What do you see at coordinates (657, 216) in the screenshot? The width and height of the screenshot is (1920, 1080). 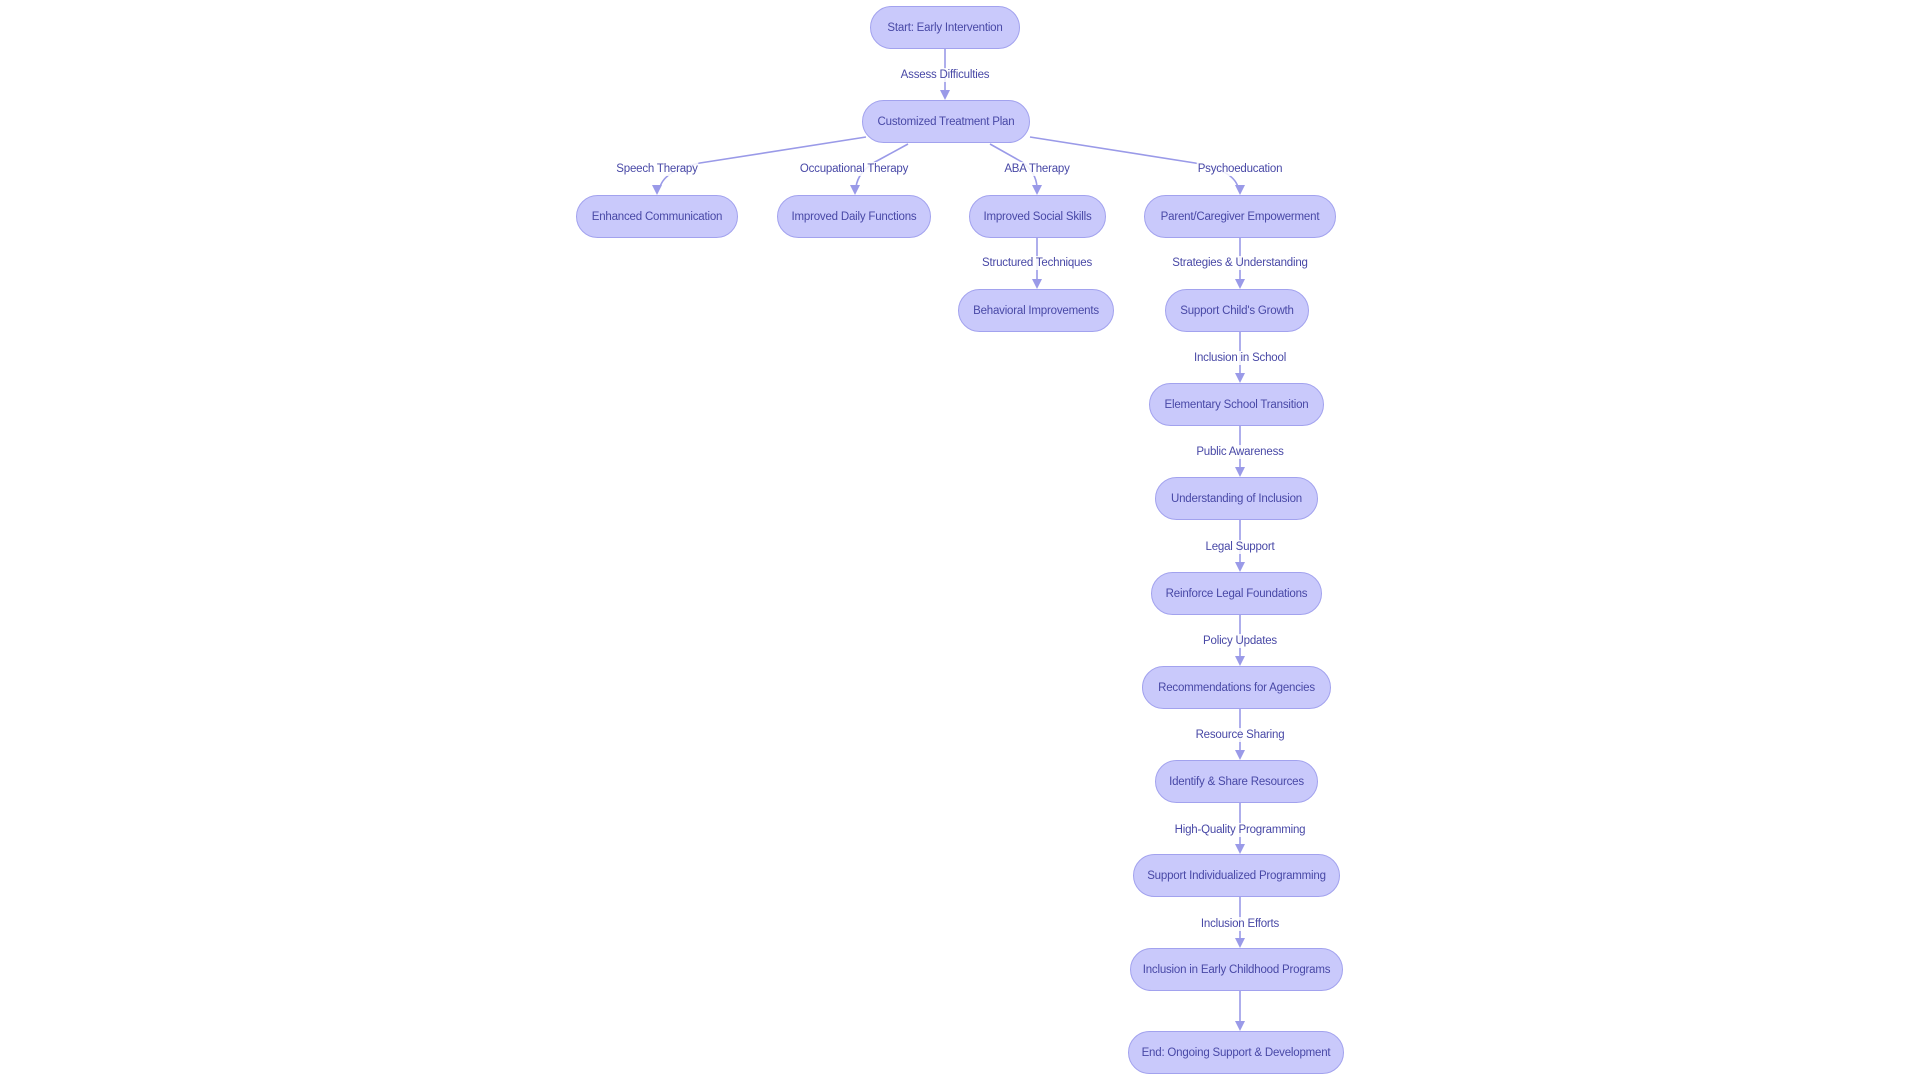 I see `node-enhanced-communication: Enhanced Communication` at bounding box center [657, 216].